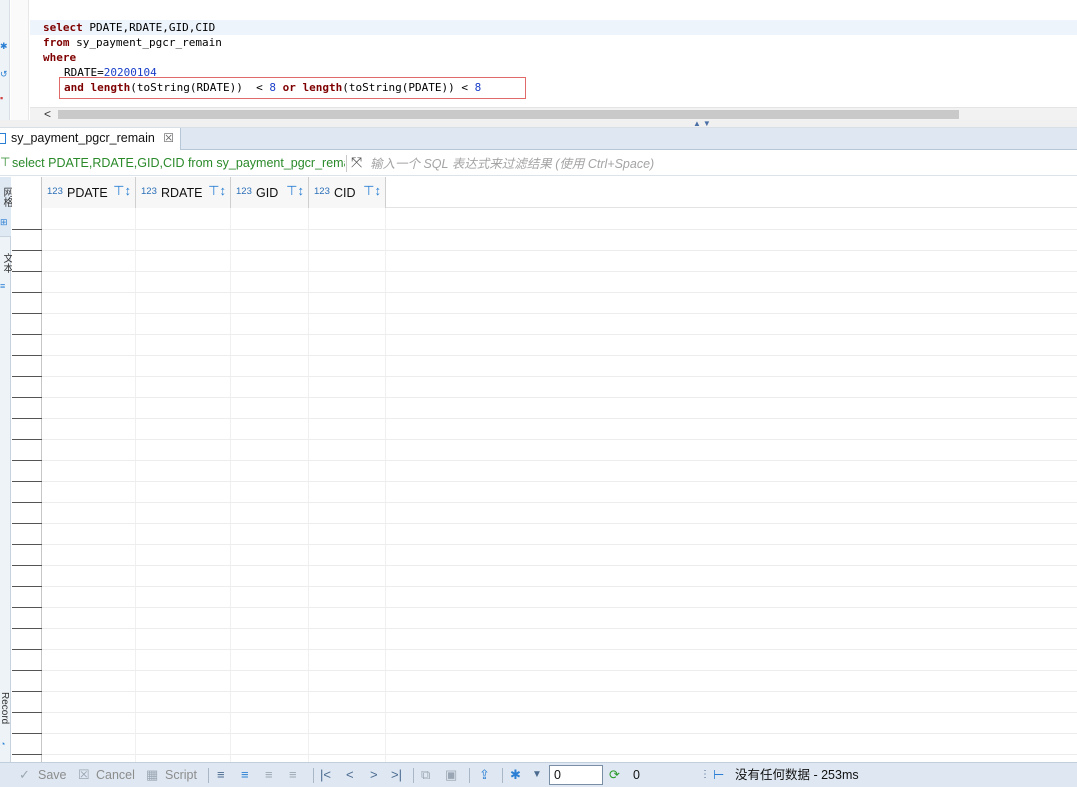  I want to click on scrollbar-thumb, so click(508, 114).